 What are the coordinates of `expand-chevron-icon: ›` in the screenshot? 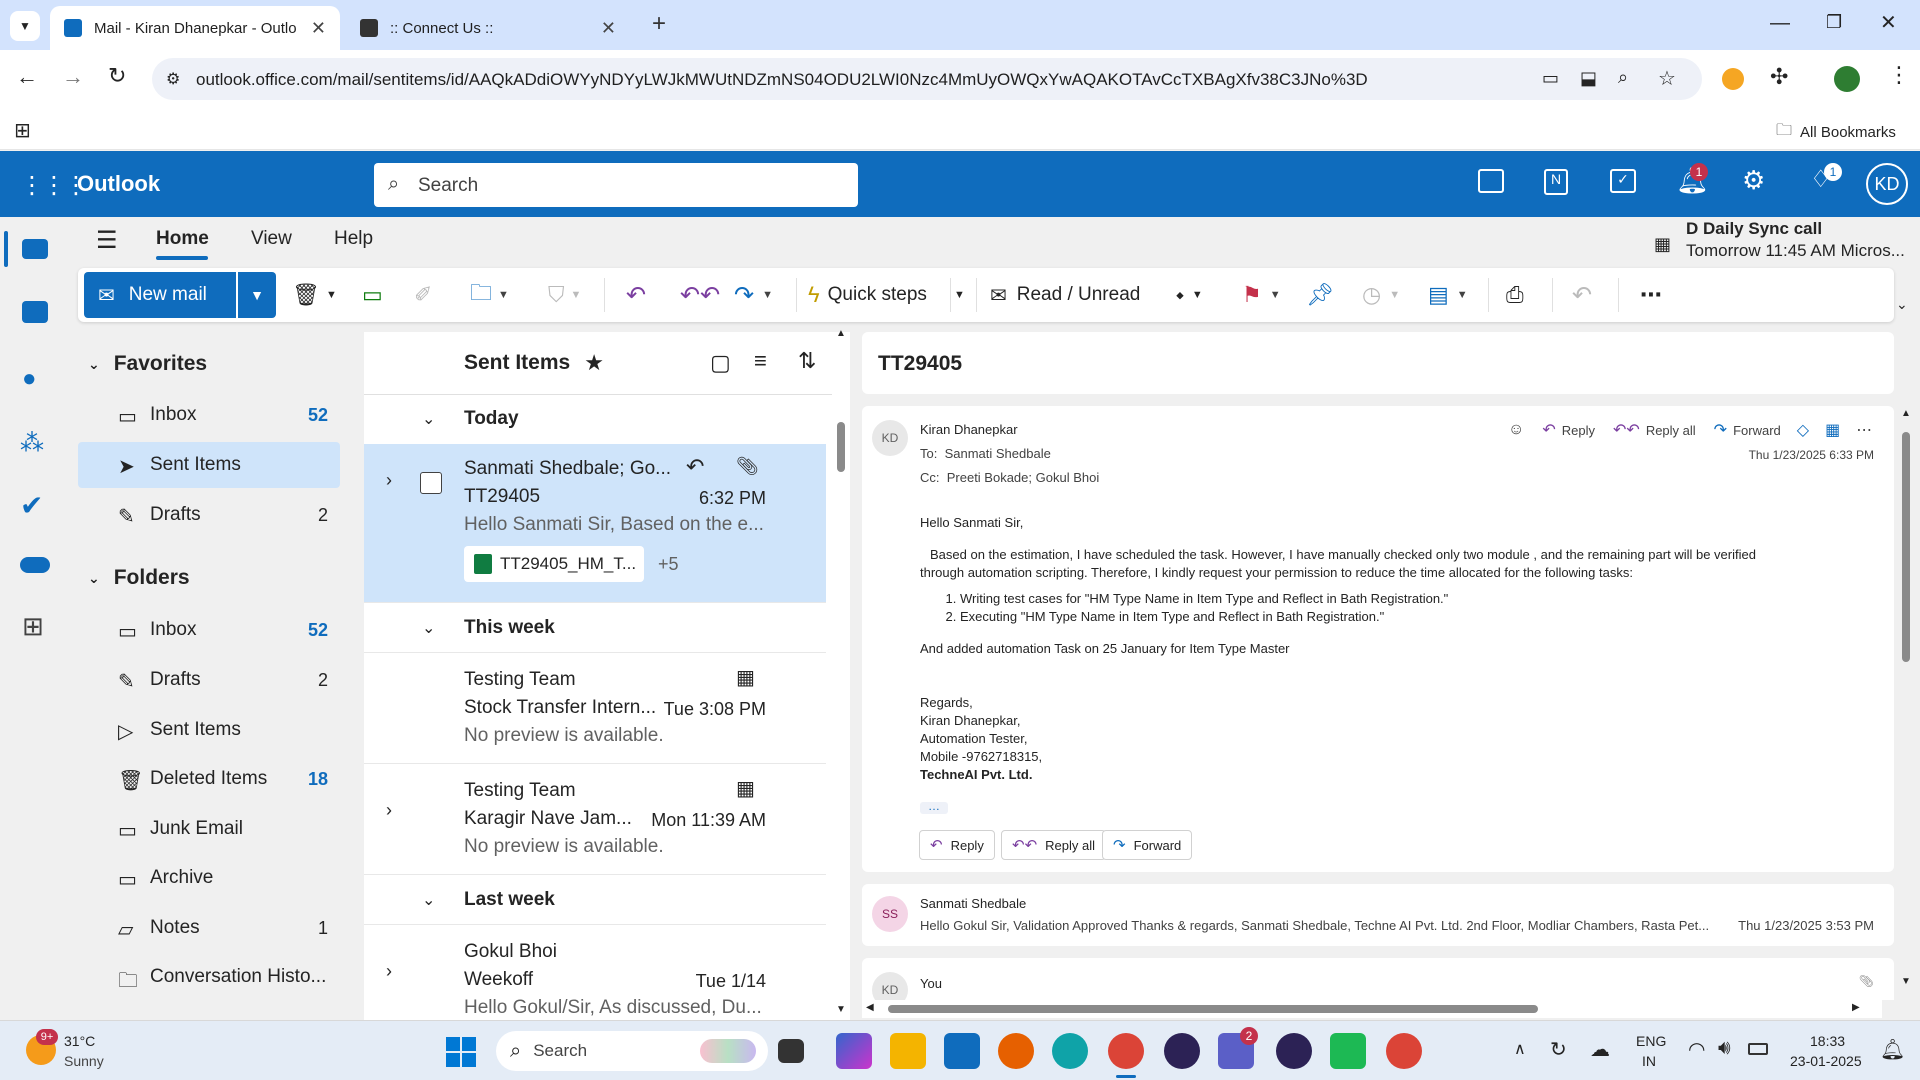 It's located at (389, 480).